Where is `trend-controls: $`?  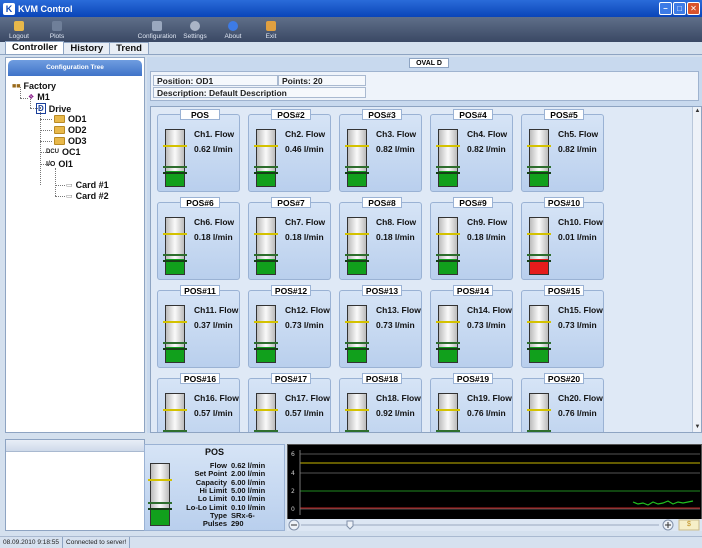
trend-controls: $ is located at coordinates (494, 525).